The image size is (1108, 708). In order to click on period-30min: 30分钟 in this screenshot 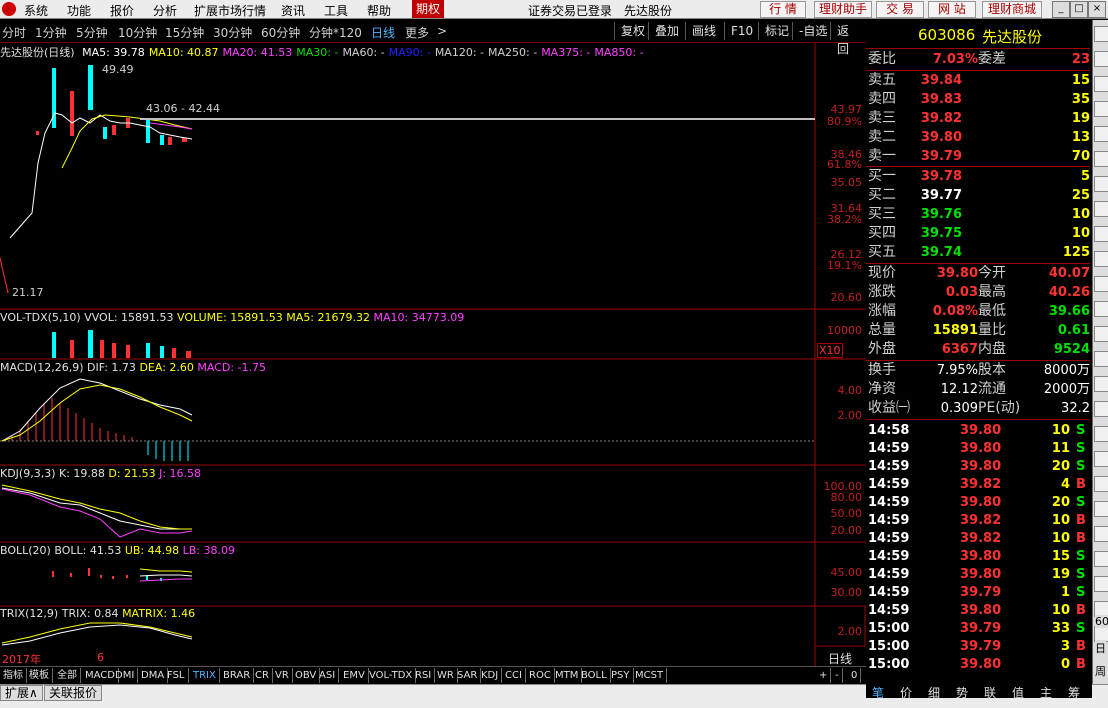, I will do `click(232, 32)`.